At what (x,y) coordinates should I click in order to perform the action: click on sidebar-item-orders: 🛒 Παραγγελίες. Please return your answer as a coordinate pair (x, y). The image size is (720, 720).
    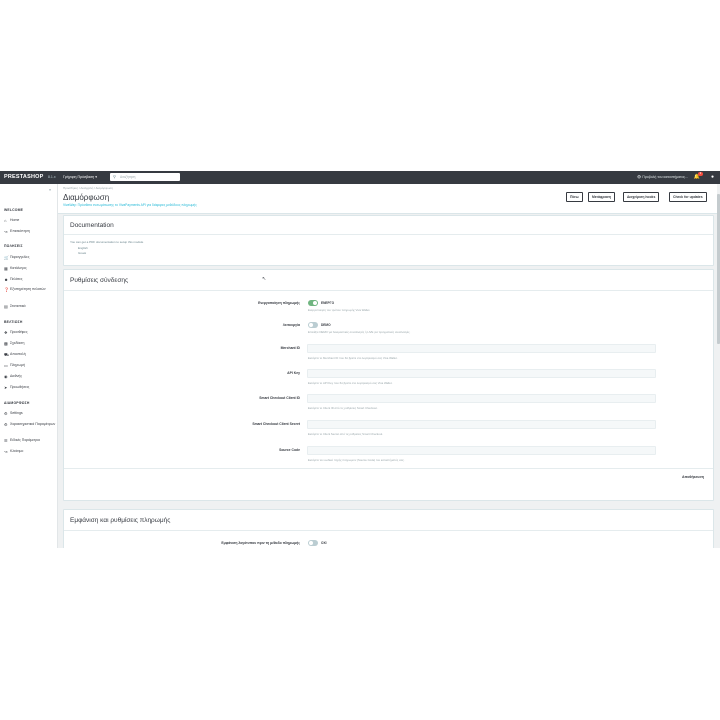
    Looking at the image, I should click on (30, 257).